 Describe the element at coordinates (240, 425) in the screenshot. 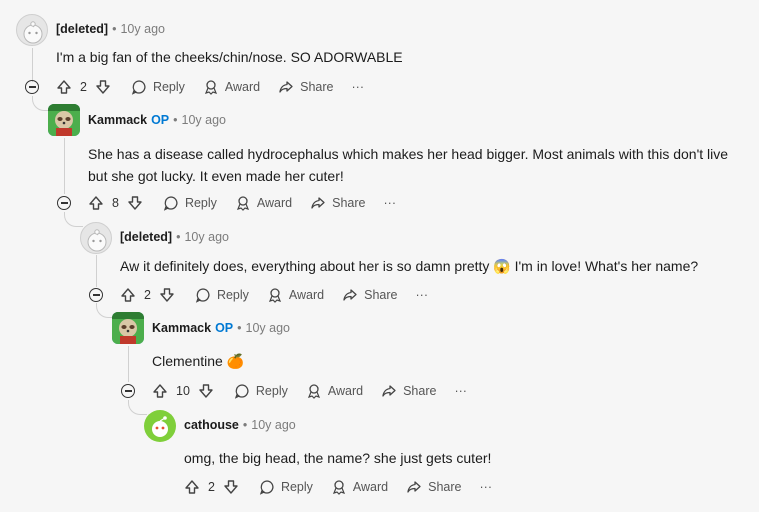

I see `comment-meta: cathouse • 10y ago` at that location.